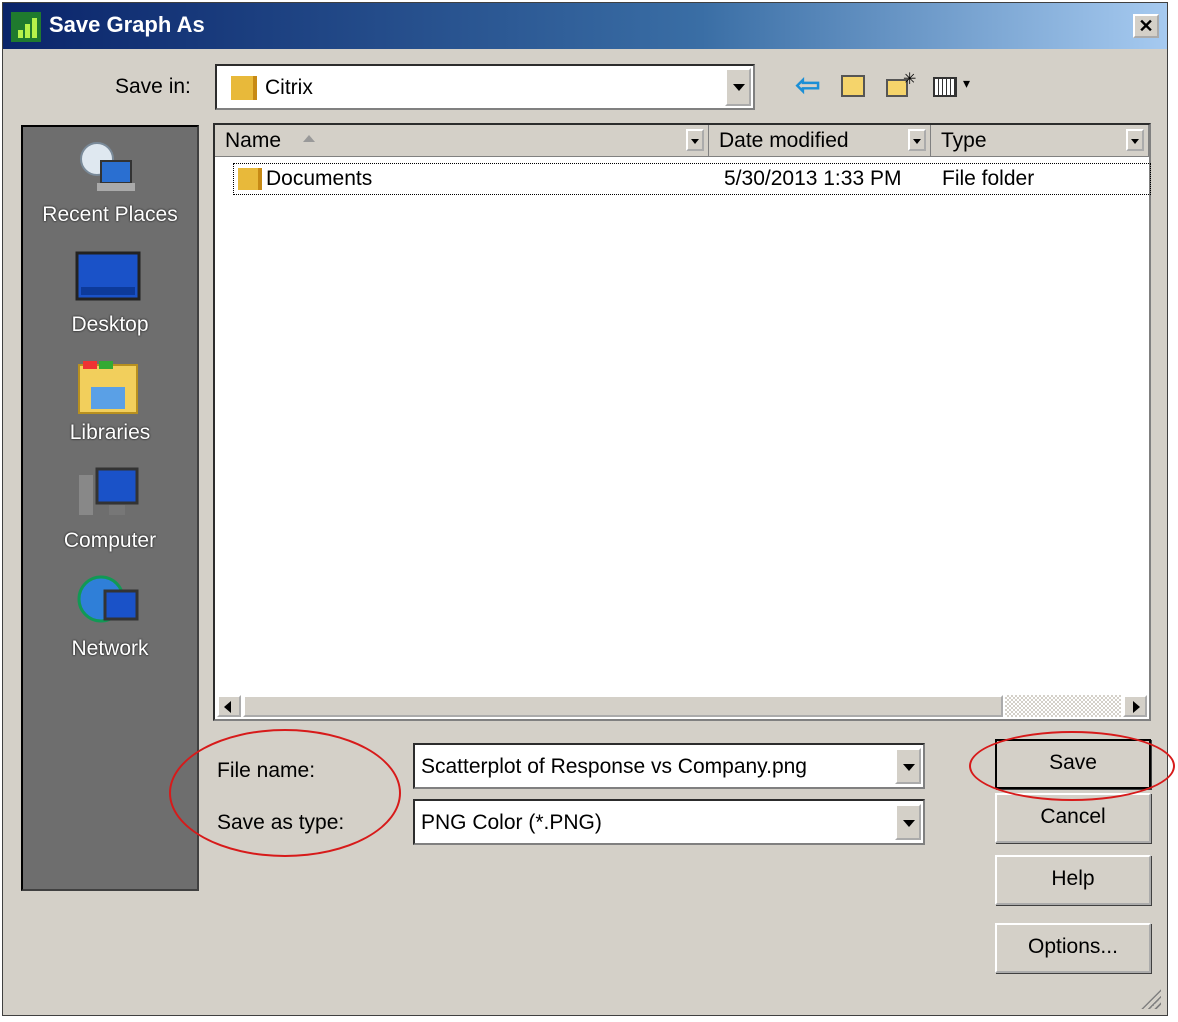 The height and width of the screenshot is (1022, 1178). I want to click on column-header-name: Name, so click(462, 141).